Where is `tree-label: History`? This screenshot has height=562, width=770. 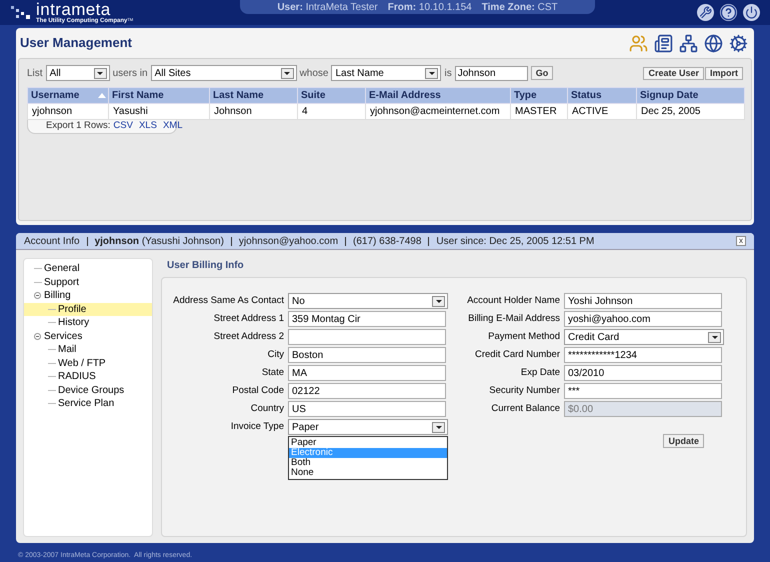
tree-label: History is located at coordinates (74, 323).